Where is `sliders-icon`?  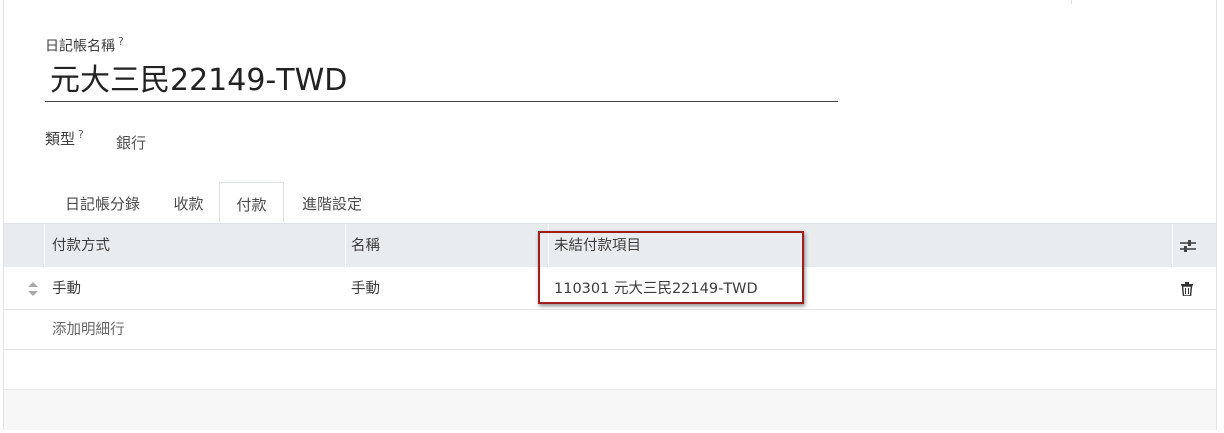
sliders-icon is located at coordinates (1188, 246).